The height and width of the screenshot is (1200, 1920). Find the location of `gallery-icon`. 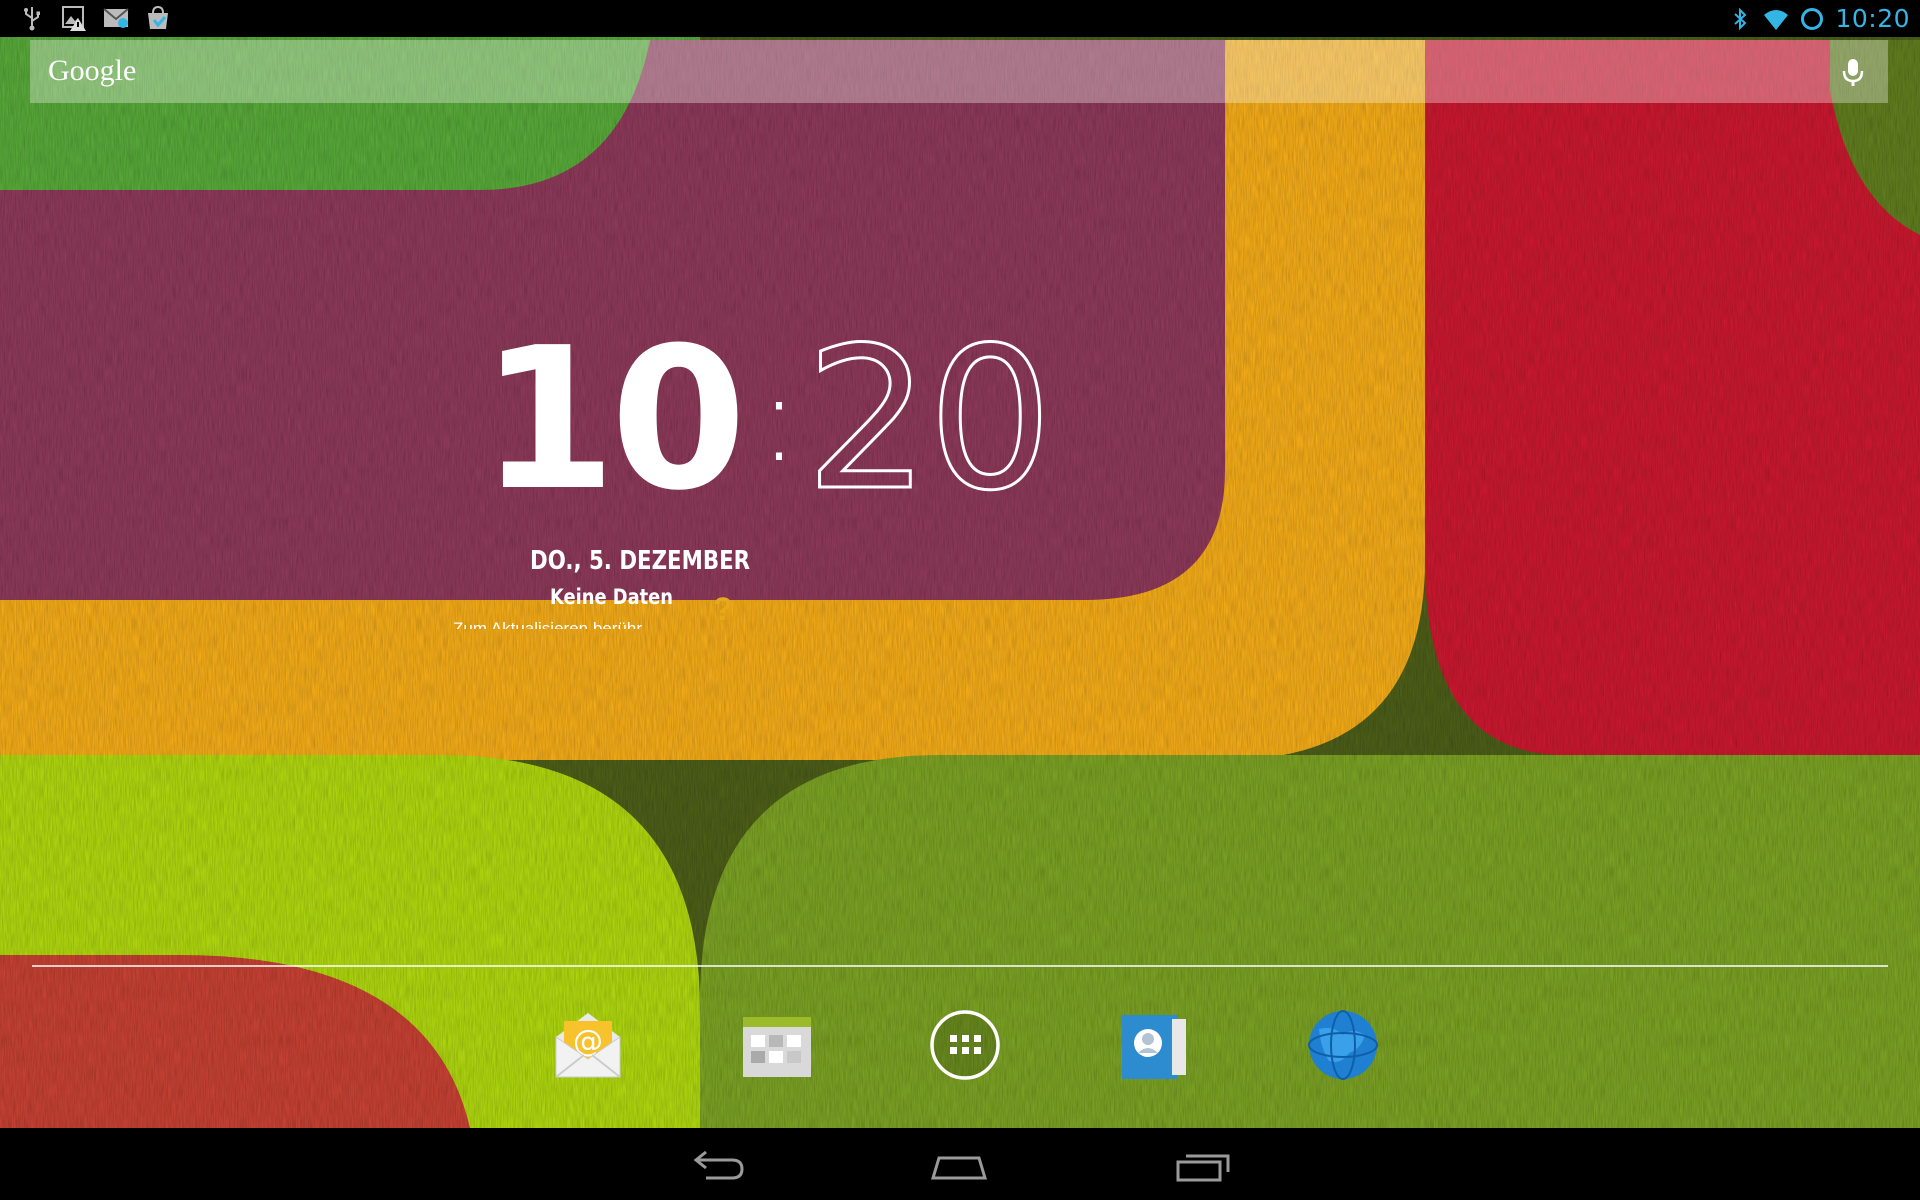

gallery-icon is located at coordinates (777, 1047).